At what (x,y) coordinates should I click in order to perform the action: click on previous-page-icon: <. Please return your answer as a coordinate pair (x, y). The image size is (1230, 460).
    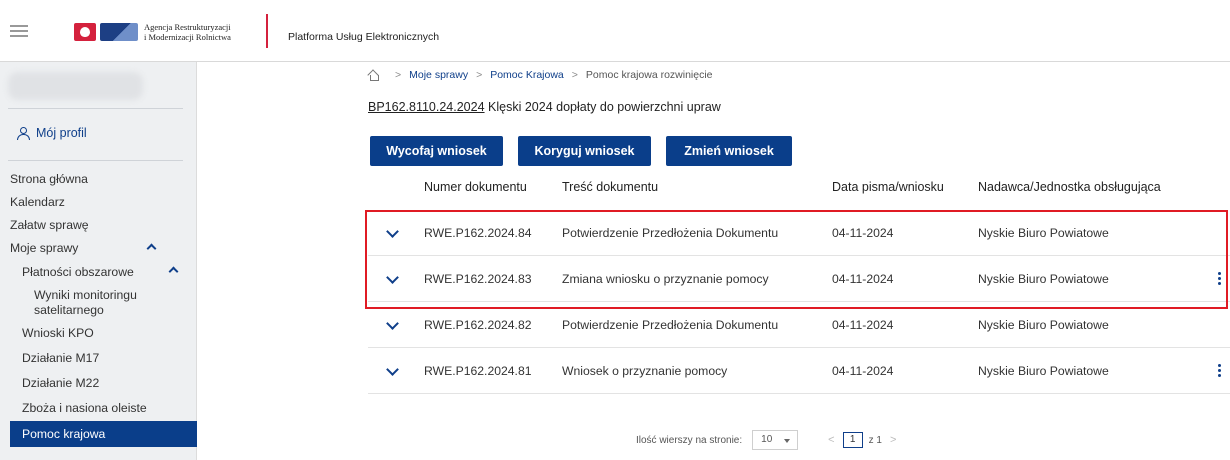
    Looking at the image, I should click on (831, 440).